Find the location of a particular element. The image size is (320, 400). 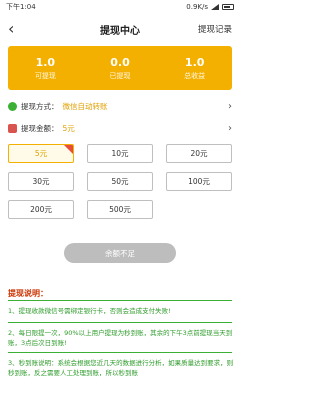

withdraw-history-link: 提现记录 is located at coordinates (215, 29).